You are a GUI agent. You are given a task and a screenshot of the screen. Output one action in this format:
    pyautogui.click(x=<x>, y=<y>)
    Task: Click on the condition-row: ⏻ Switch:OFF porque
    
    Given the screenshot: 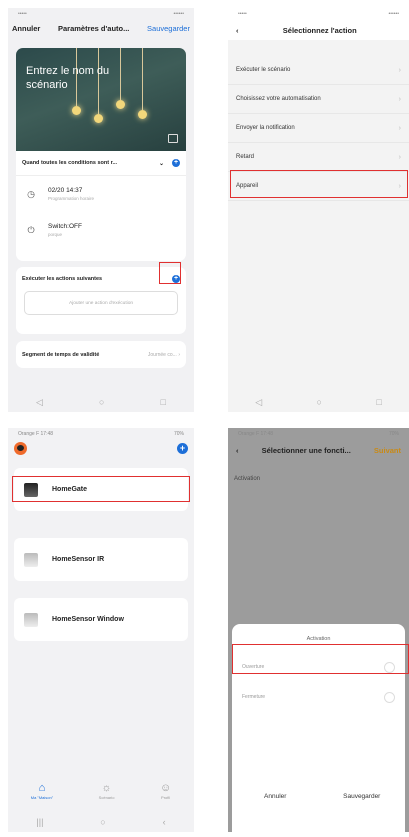 What is the action you would take?
    pyautogui.click(x=101, y=230)
    